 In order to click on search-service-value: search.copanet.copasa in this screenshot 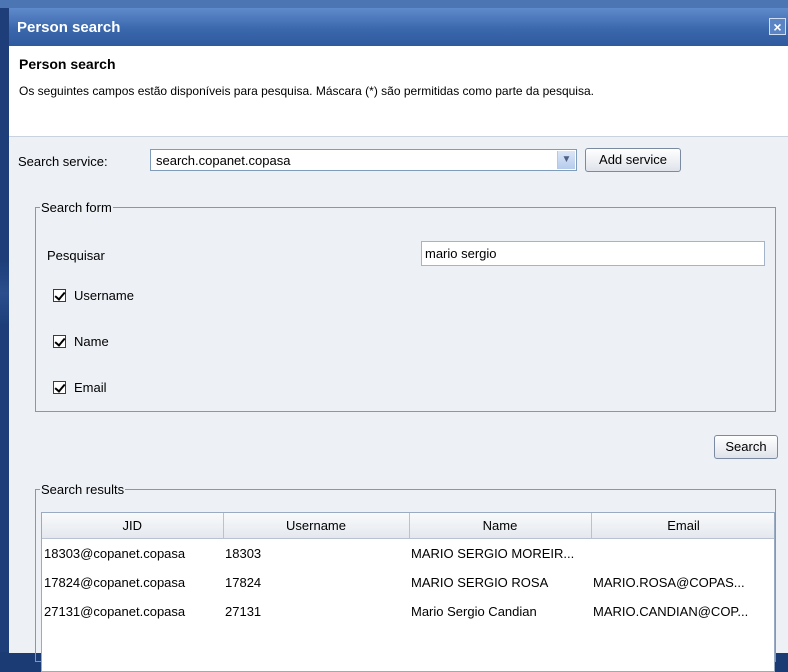, I will do `click(223, 160)`.